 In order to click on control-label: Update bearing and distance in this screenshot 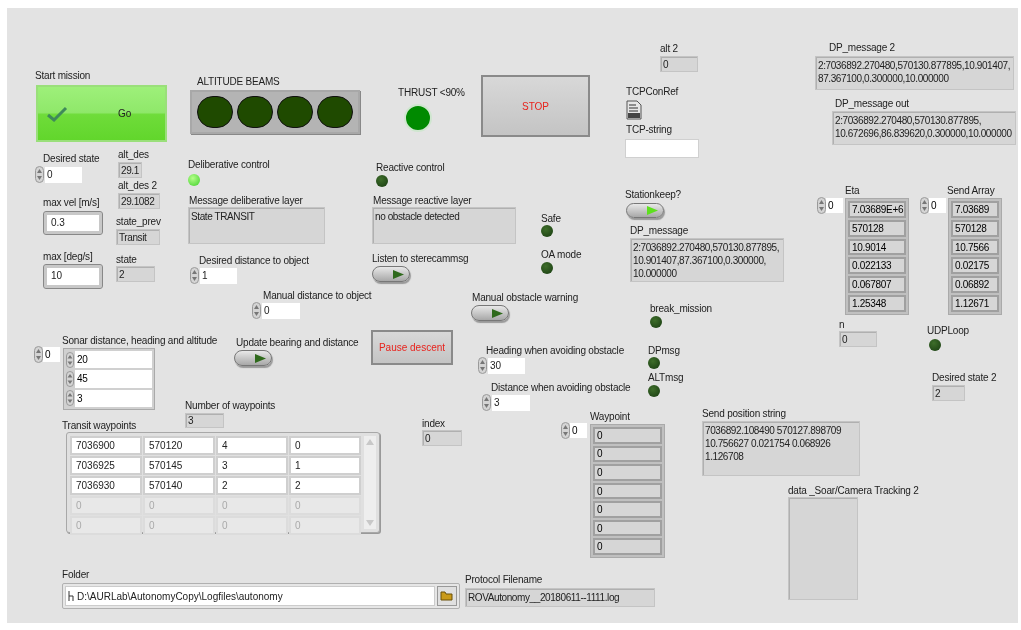, I will do `click(297, 343)`.